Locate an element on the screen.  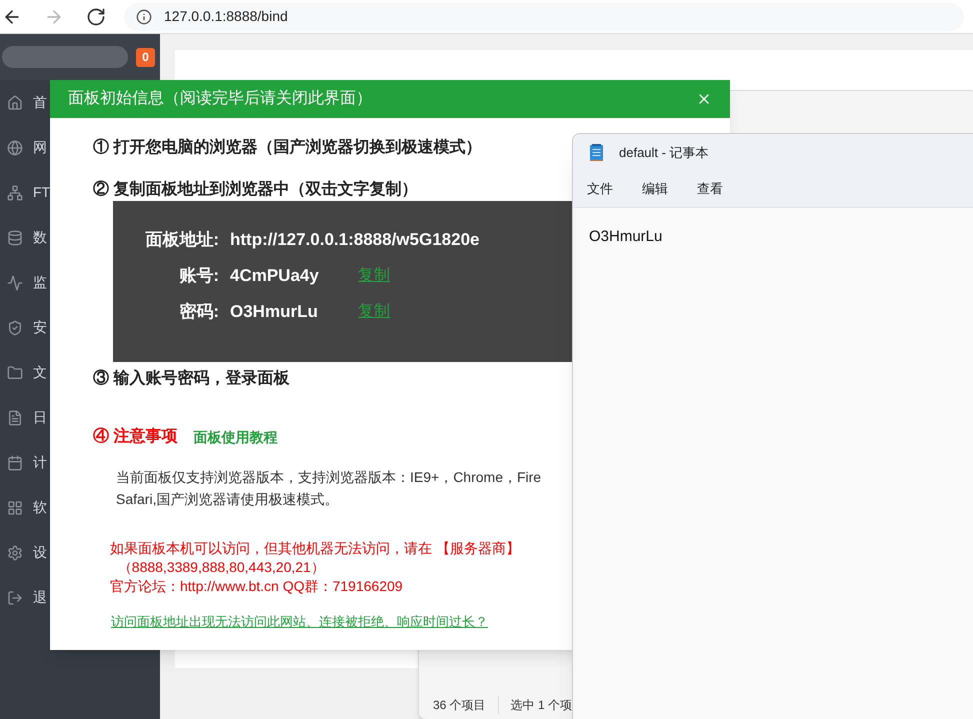
warning-text: 如果面板本机可以访问，但其他机器无法访问，请在 【服务器商】 （8888,3389,888,80,443,20,21） 官方论坛：http://www.bt.cn QQ群：719166209 is located at coordinates (315, 567).